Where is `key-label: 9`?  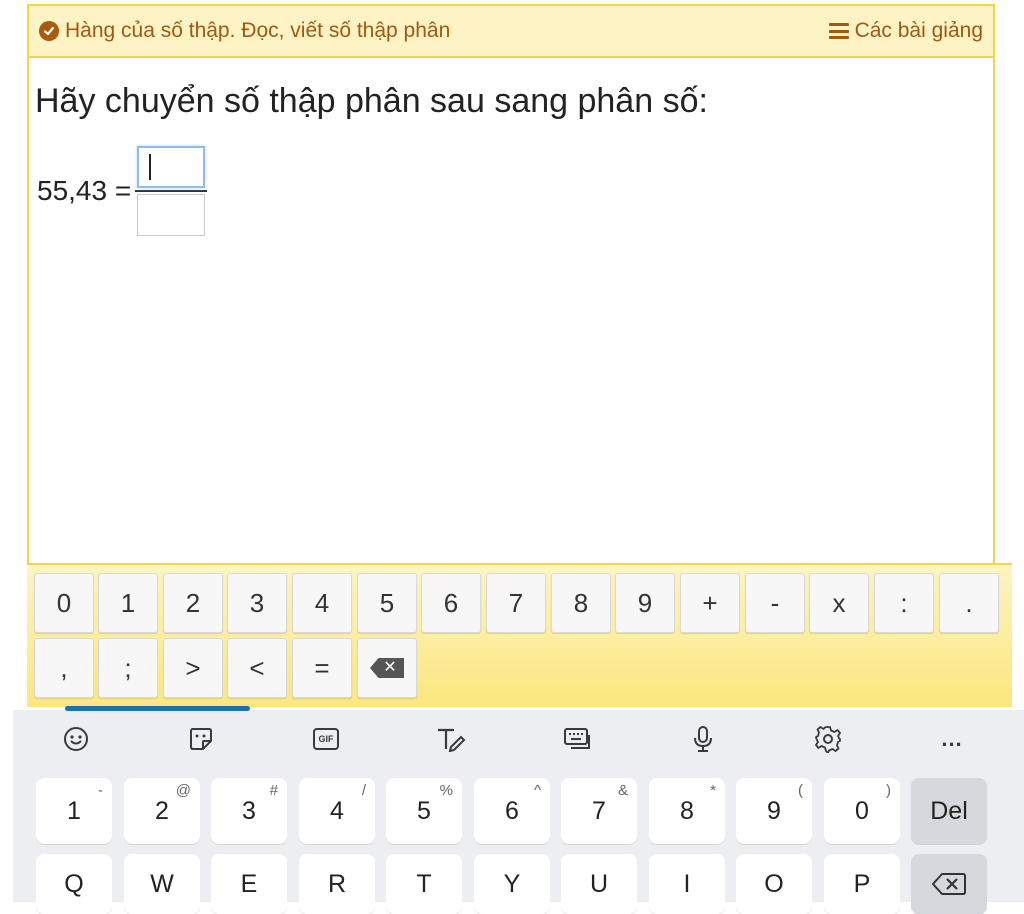 key-label: 9 is located at coordinates (774, 810).